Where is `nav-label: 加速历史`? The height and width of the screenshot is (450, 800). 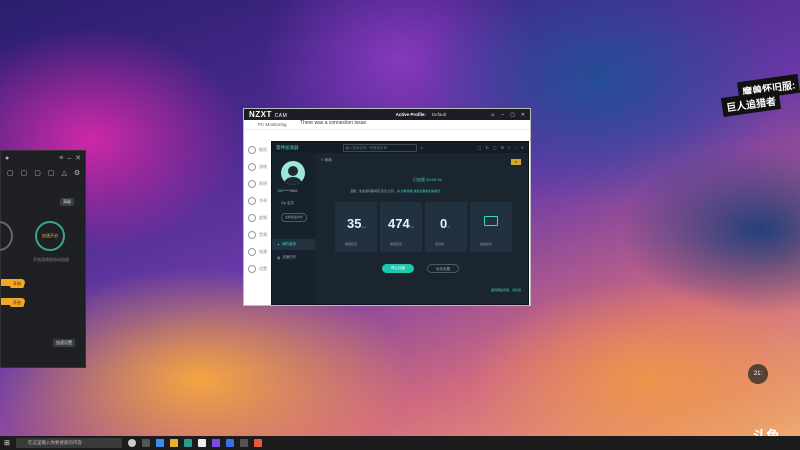
nav-label: 加速历史 is located at coordinates (289, 257).